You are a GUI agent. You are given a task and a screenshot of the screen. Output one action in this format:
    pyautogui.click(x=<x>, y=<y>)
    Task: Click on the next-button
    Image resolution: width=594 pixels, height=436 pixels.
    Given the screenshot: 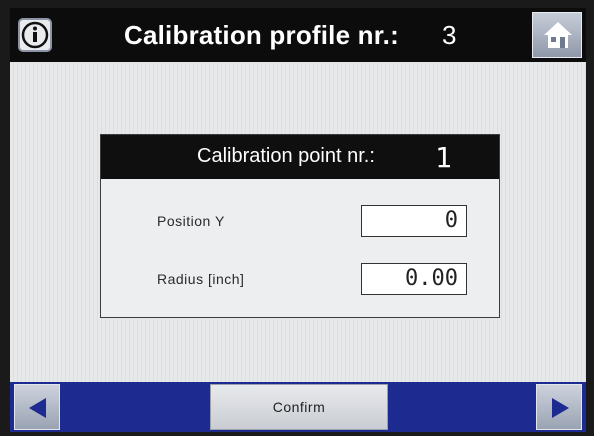 What is the action you would take?
    pyautogui.click(x=559, y=407)
    